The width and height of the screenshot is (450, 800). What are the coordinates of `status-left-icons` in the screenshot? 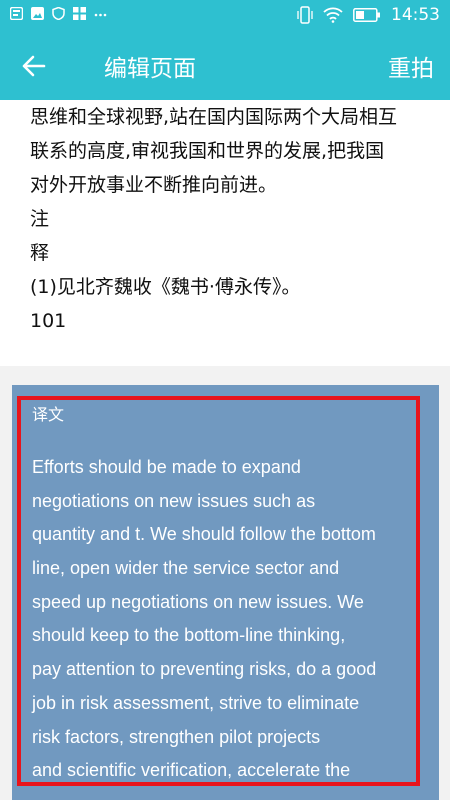 It's located at (58, 13).